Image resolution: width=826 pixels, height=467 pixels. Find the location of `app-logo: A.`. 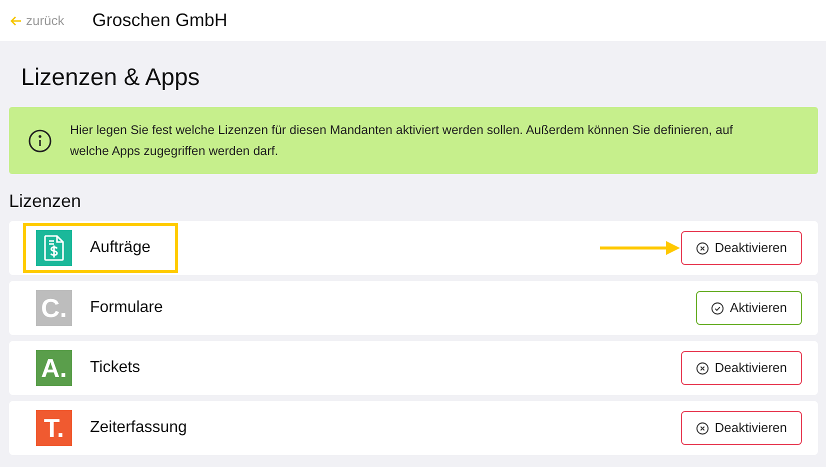

app-logo: A. is located at coordinates (54, 368).